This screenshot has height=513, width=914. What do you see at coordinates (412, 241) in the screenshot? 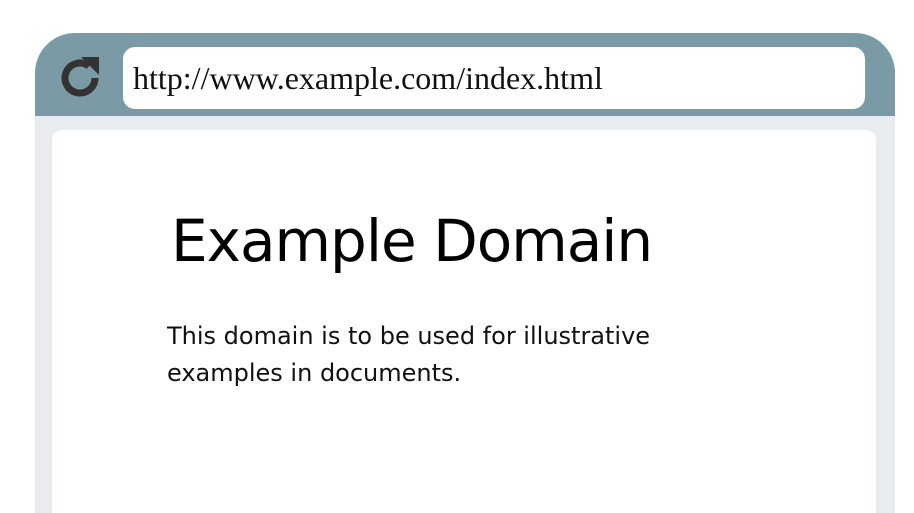
I see `page-title: Example Domain` at bounding box center [412, 241].